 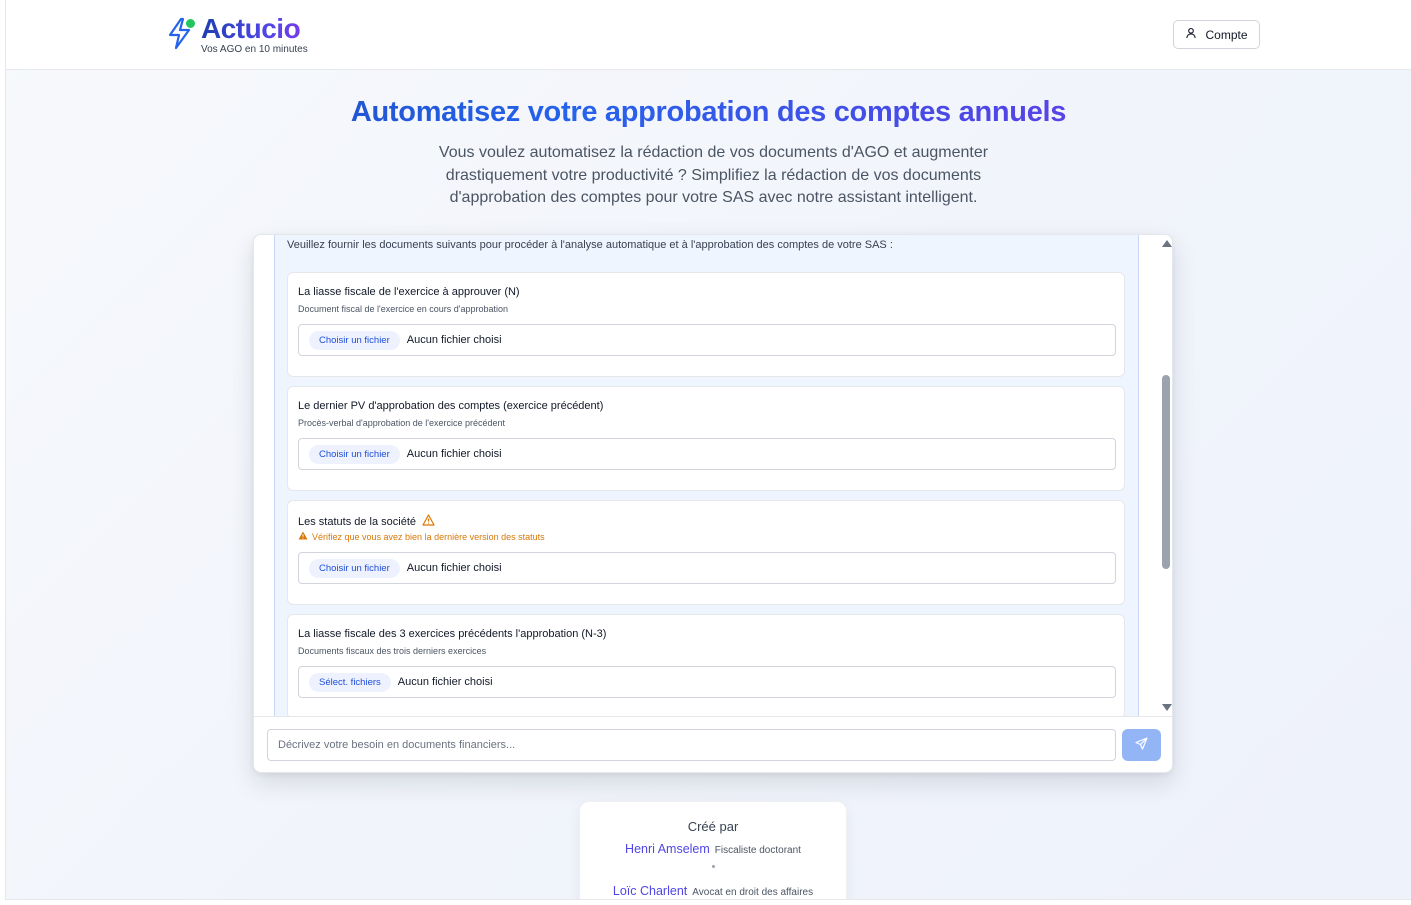 I want to click on author-name: Henri Amselem, so click(x=667, y=849).